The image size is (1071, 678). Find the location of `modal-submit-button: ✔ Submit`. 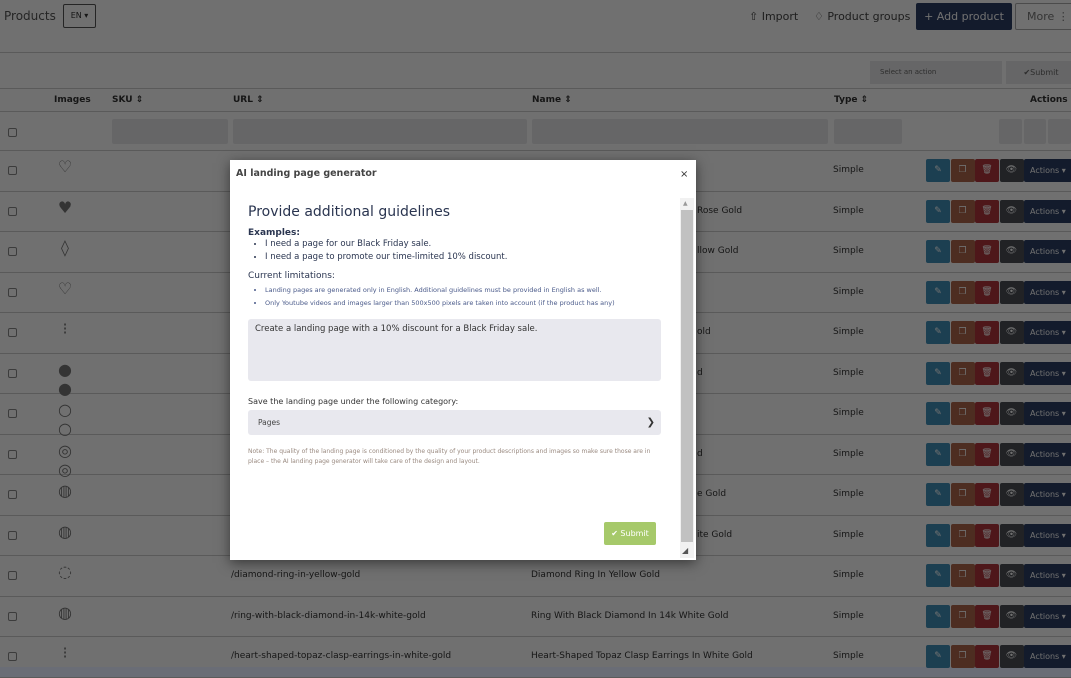

modal-submit-button: ✔ Submit is located at coordinates (630, 533).